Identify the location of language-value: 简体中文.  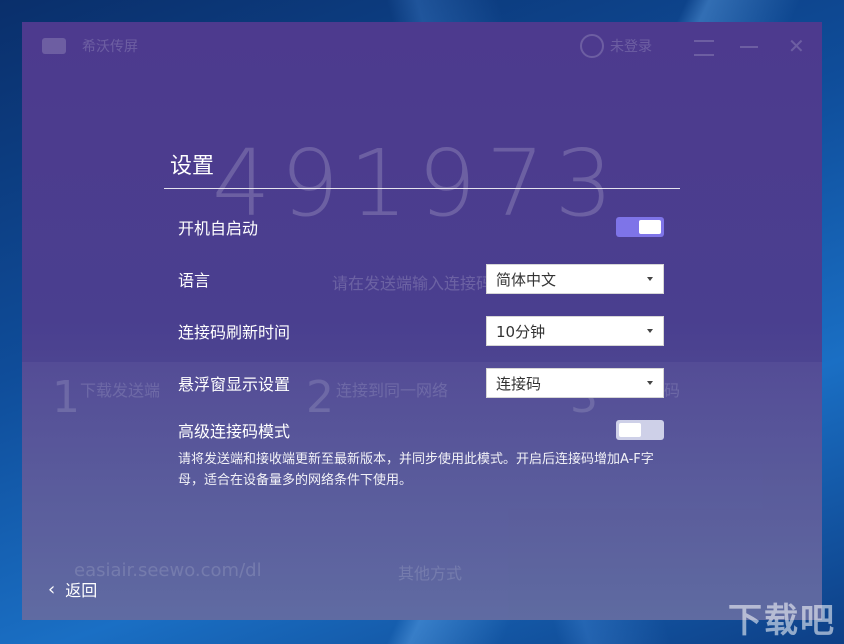
(526, 279).